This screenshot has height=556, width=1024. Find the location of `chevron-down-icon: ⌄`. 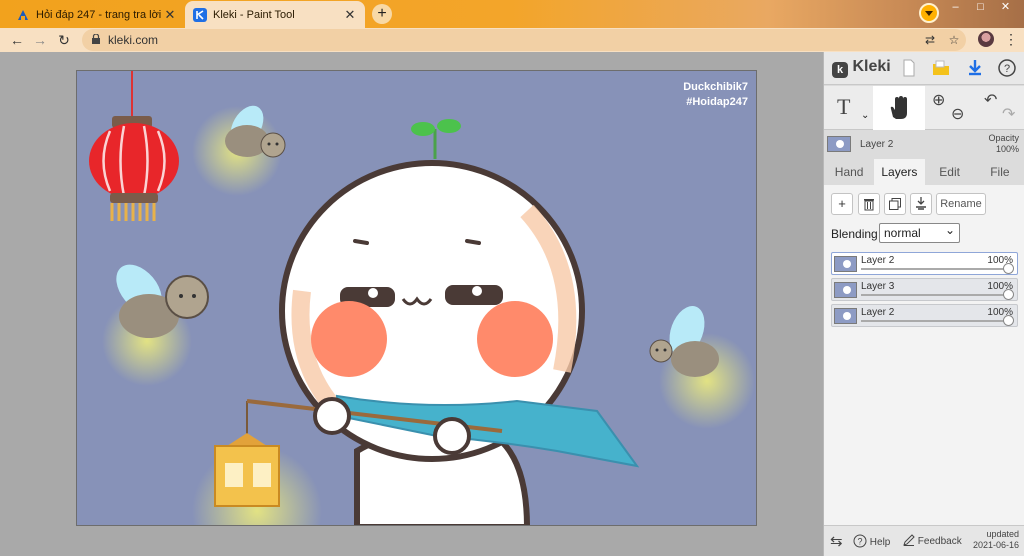

chevron-down-icon: ⌄ is located at coordinates (865, 115).